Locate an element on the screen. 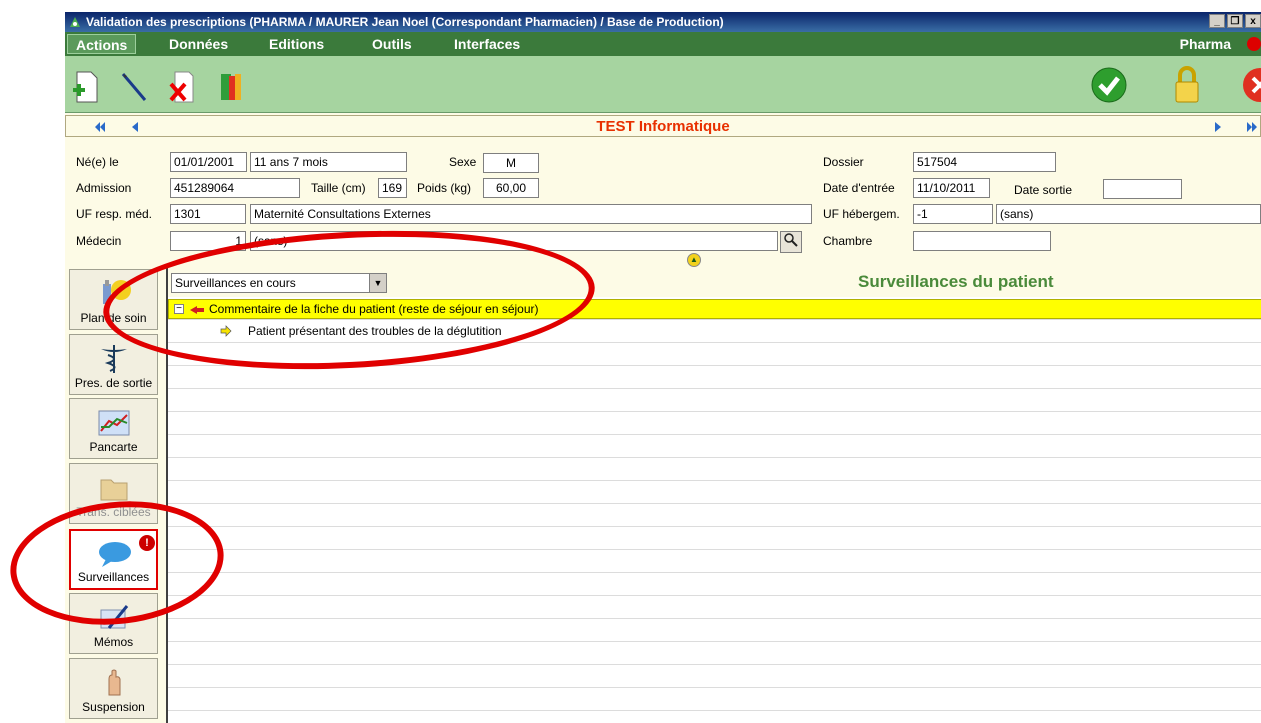  uf-heb-code-field: -1 is located at coordinates (953, 214).